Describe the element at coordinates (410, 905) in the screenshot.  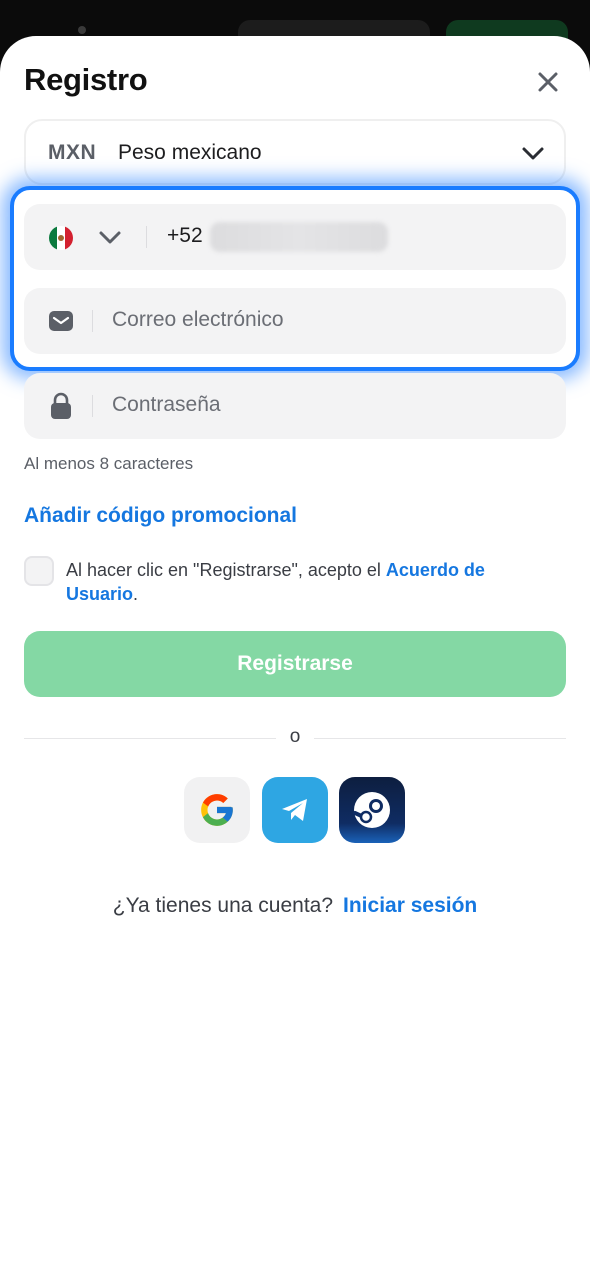
I see `login-link: Iniciar sesión` at that location.